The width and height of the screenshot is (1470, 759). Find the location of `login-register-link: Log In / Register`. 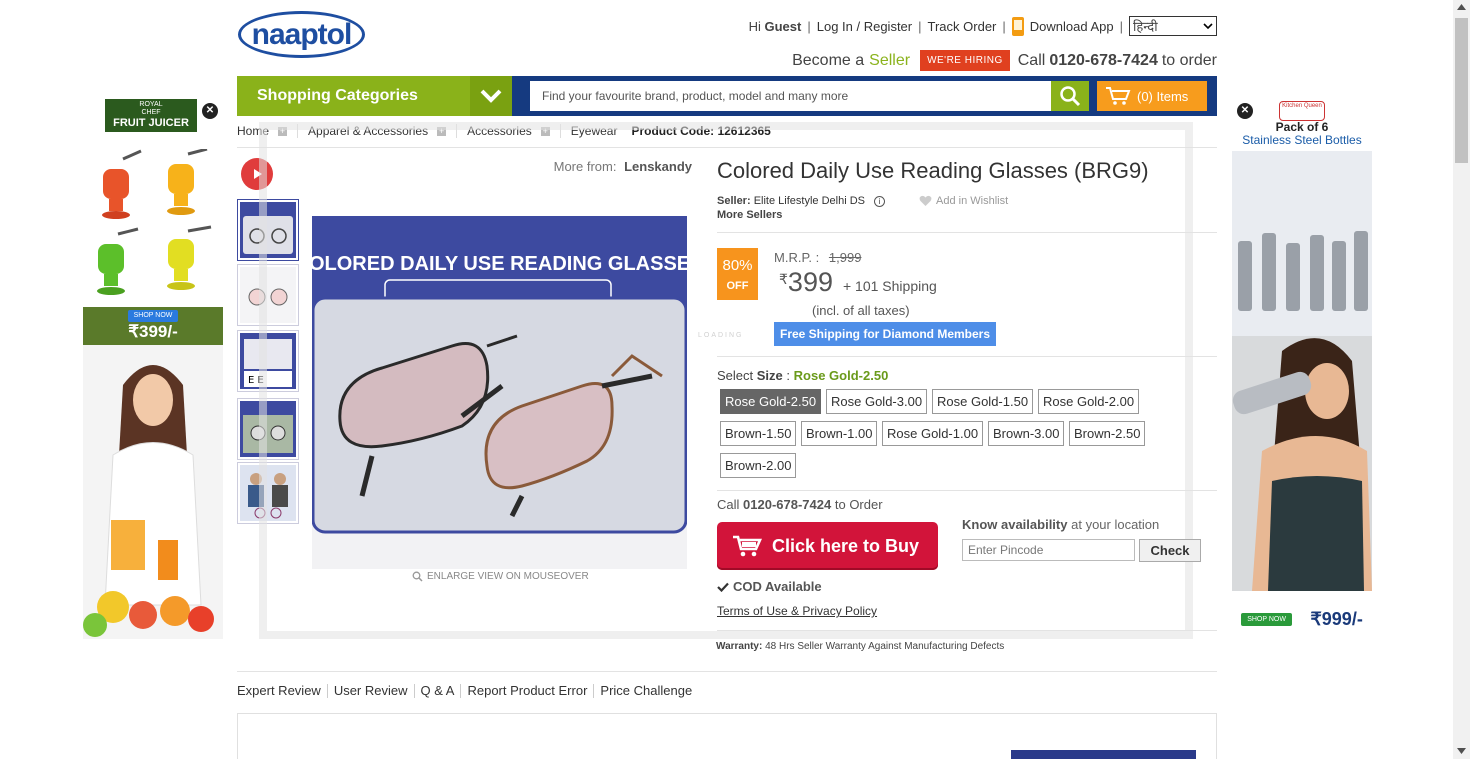

login-register-link: Log In / Register is located at coordinates (864, 26).